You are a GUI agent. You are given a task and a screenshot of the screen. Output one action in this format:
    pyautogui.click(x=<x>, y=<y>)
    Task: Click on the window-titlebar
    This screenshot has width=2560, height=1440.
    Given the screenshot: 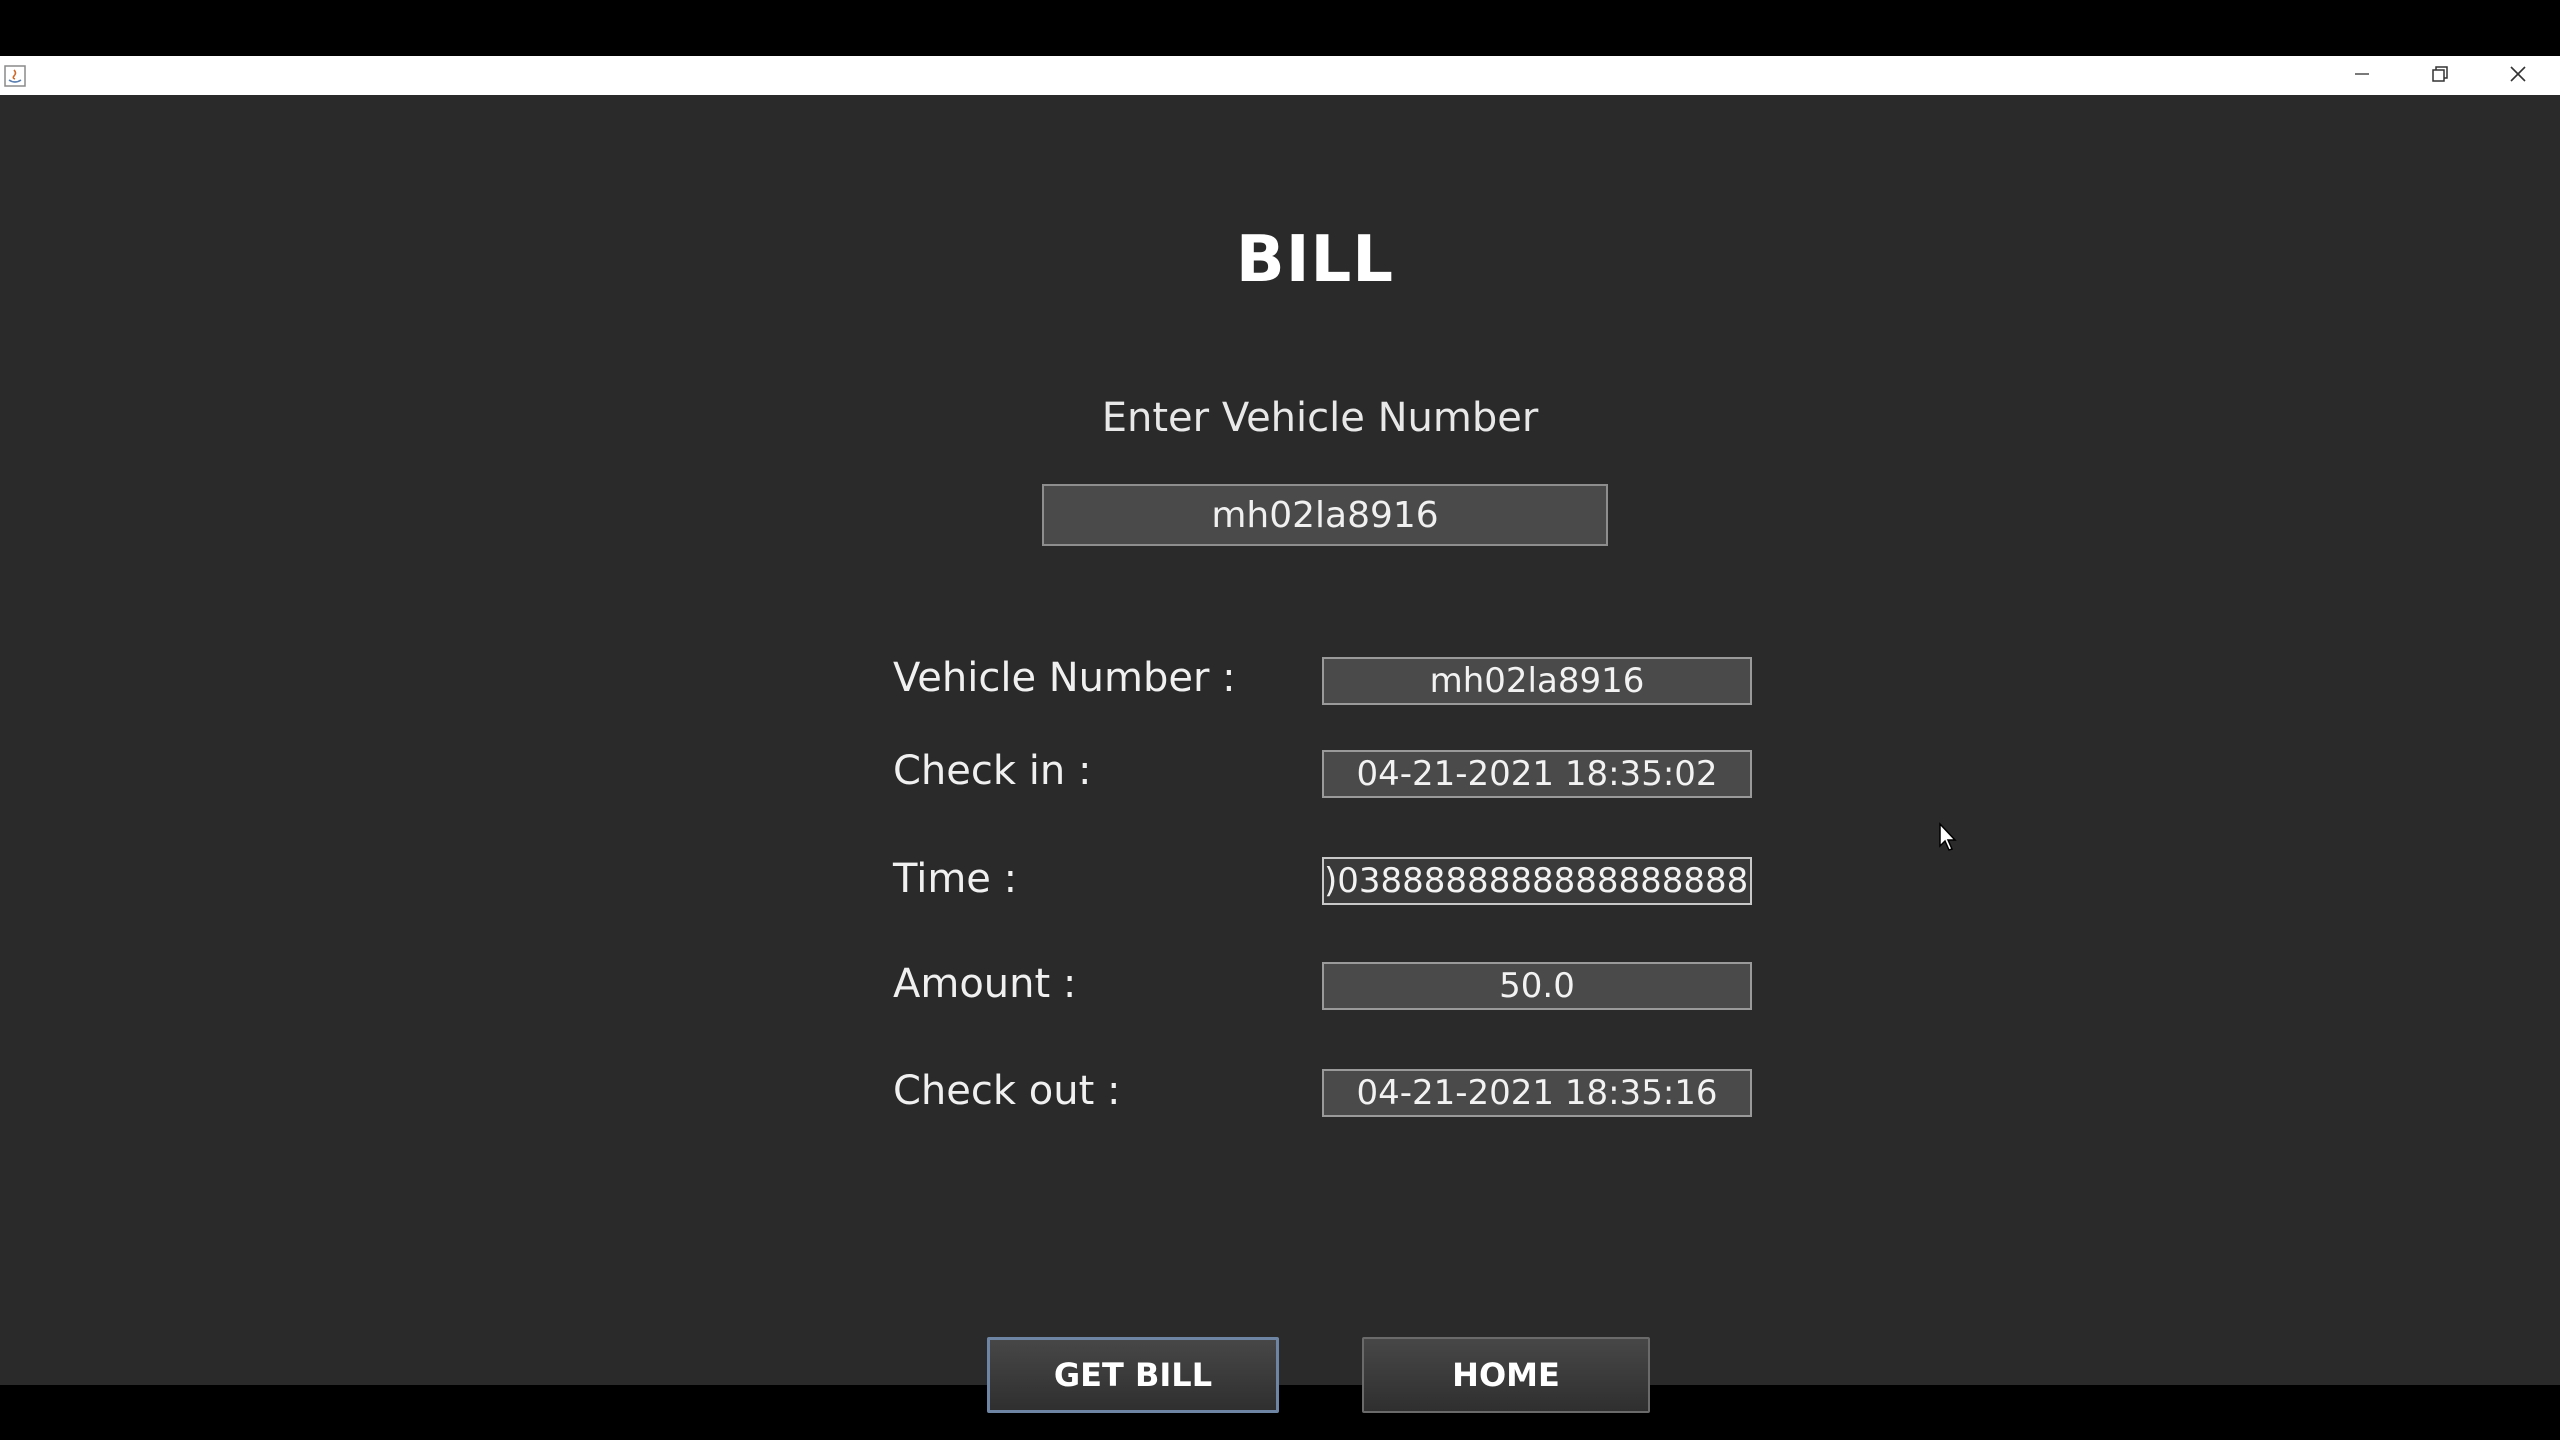 What is the action you would take?
    pyautogui.click(x=1280, y=75)
    